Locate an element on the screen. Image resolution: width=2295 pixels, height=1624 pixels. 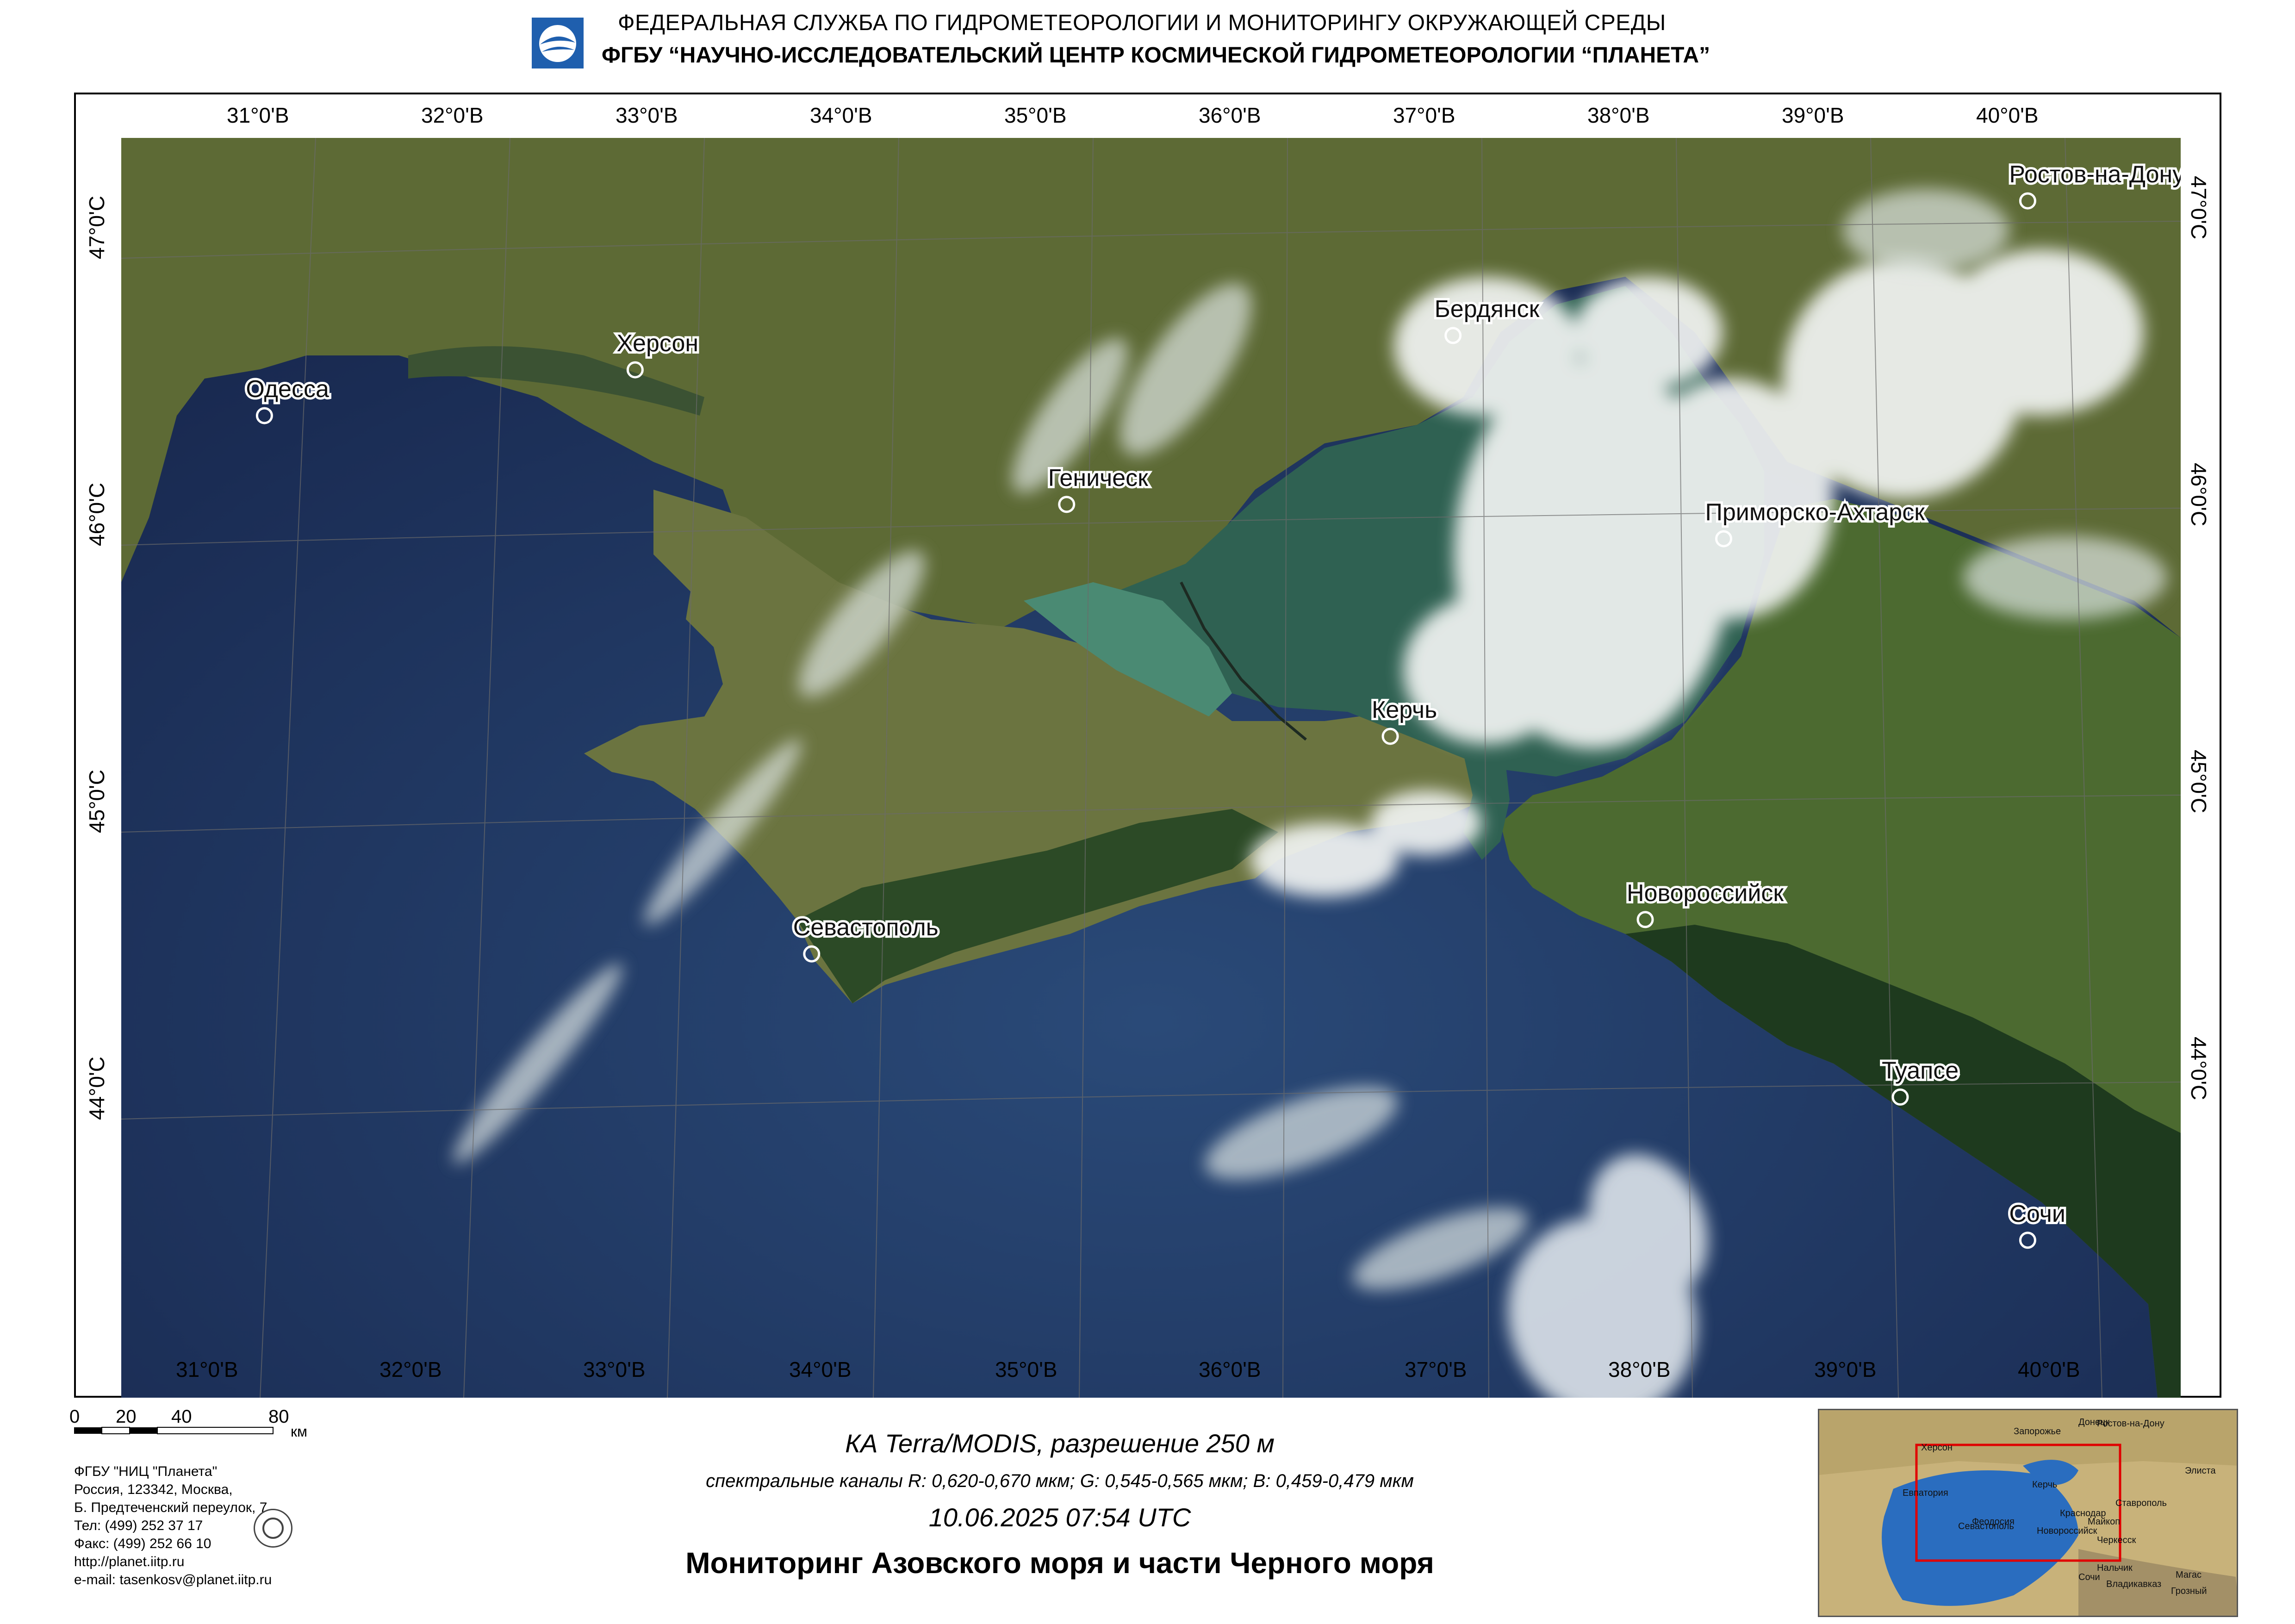
inset-city-label: Евпатория is located at coordinates (1925, 1493).